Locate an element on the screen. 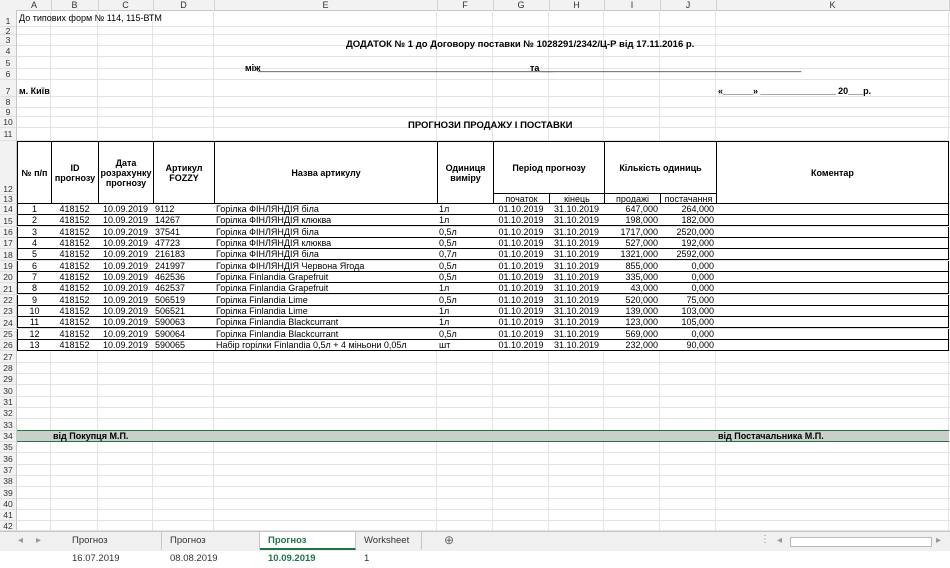 The width and height of the screenshot is (950, 568). table-cell-art: 590063 is located at coordinates (184, 322).